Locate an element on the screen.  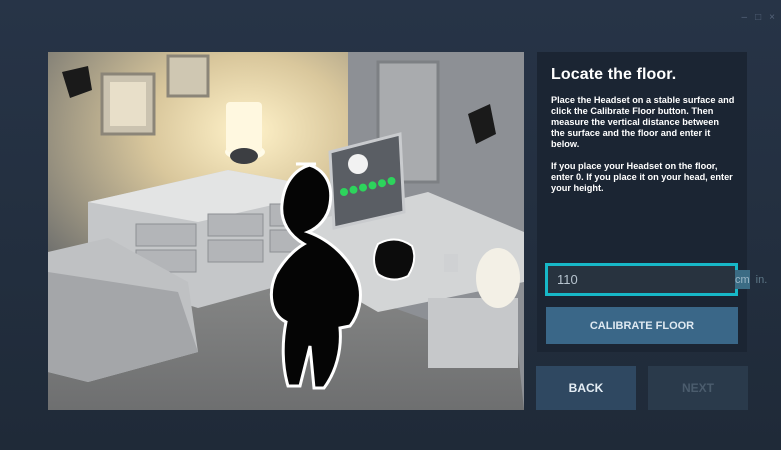
unit-cm-toggle: cm is located at coordinates (742, 279).